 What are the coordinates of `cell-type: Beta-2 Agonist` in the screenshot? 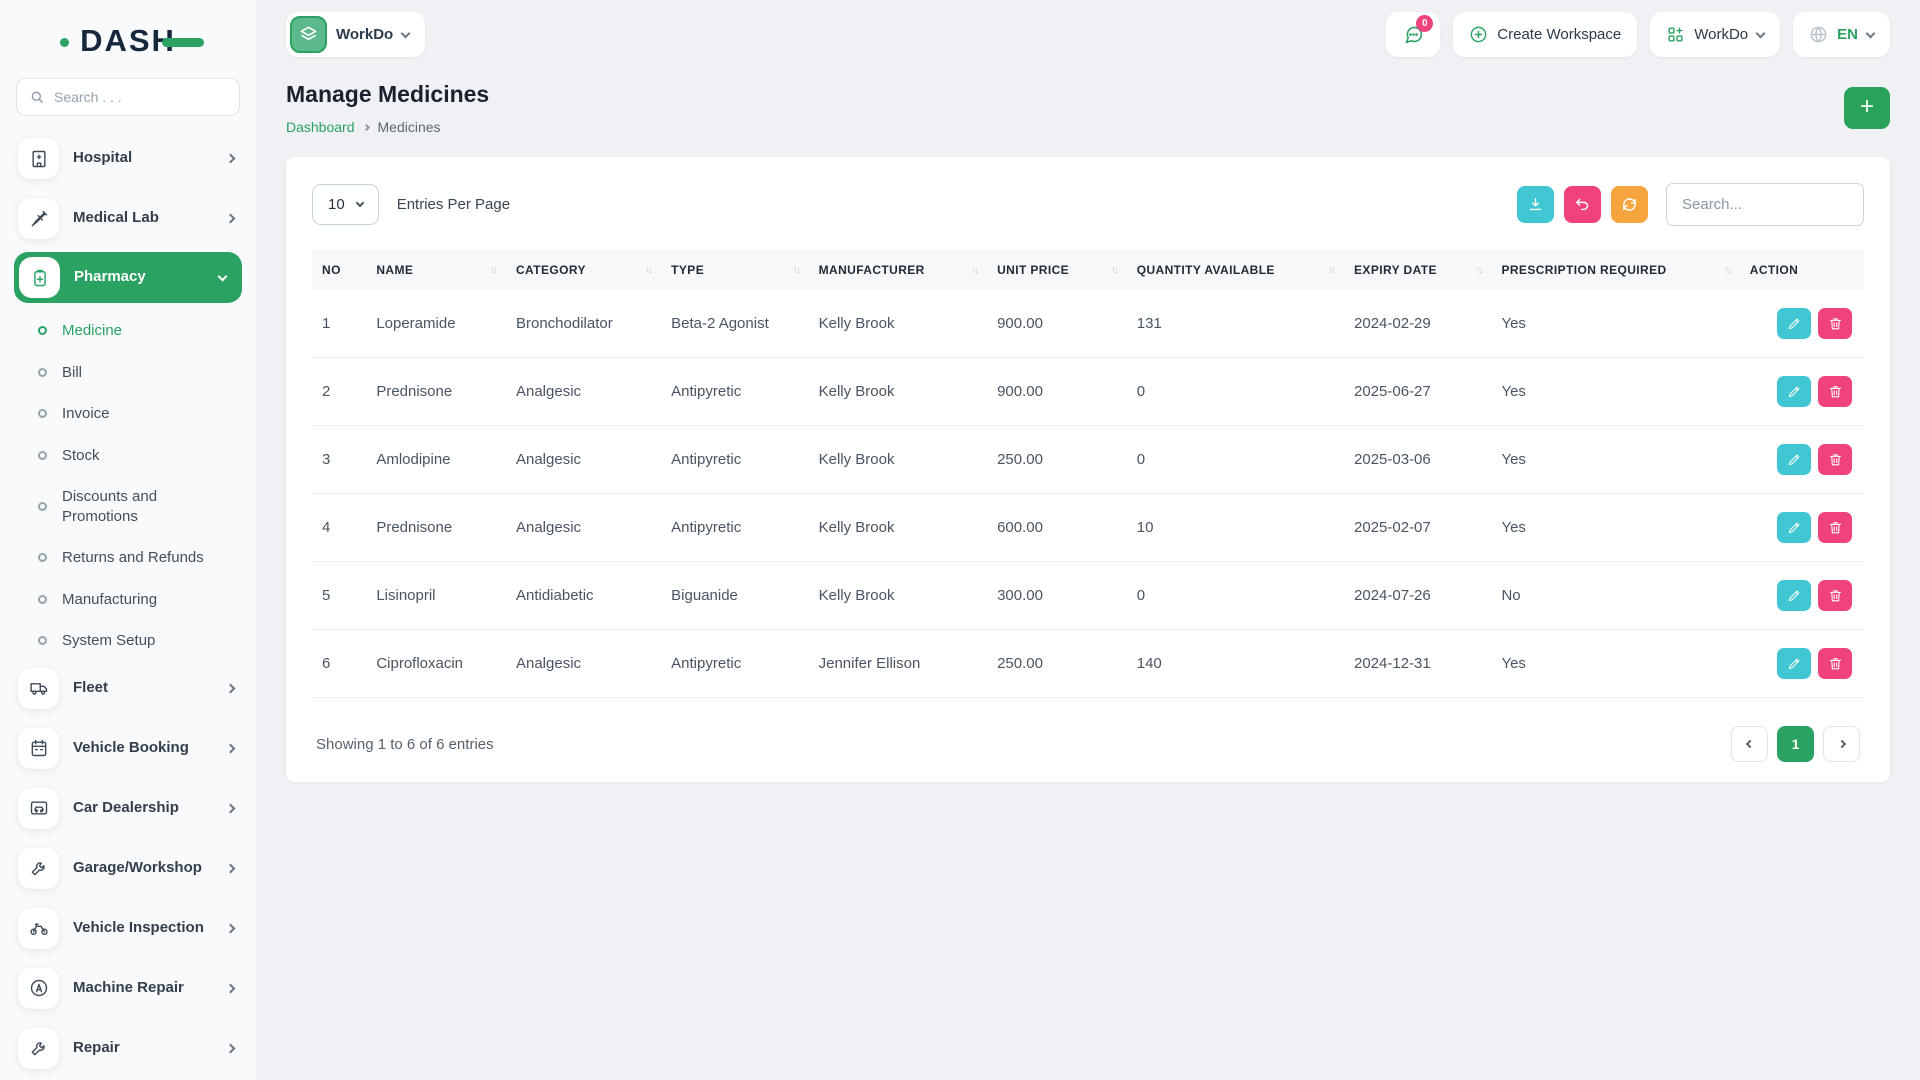 It's located at (735, 324).